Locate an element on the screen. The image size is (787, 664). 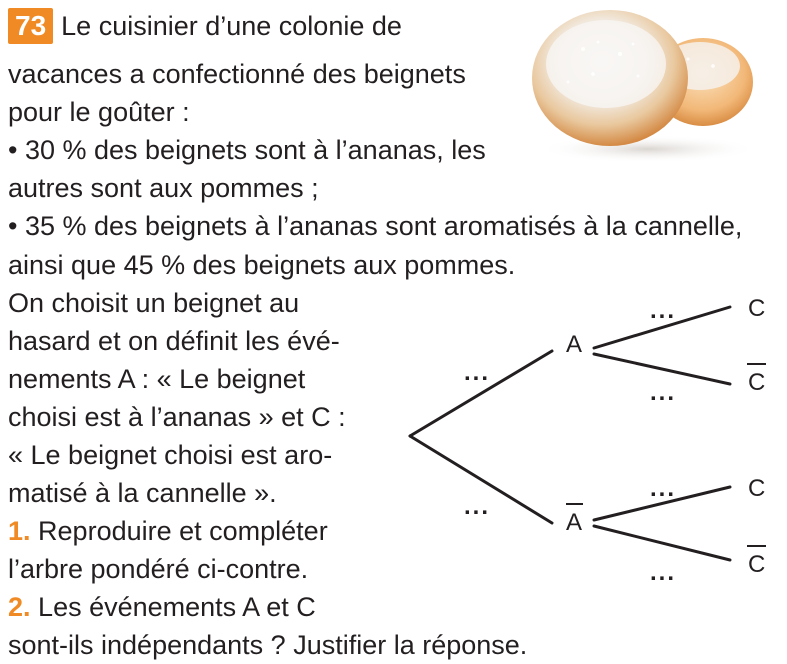
exercise-text: nements A : « Le beignet is located at coordinates (157, 379).